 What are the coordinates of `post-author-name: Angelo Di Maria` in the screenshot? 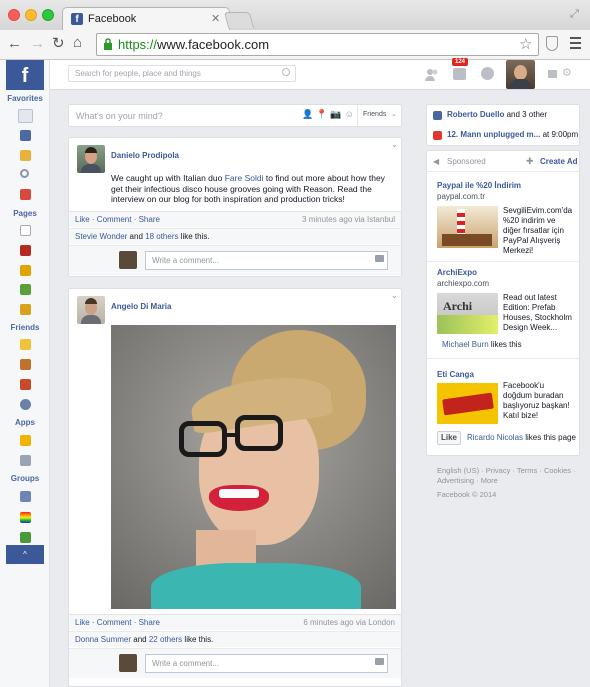 It's located at (141, 306).